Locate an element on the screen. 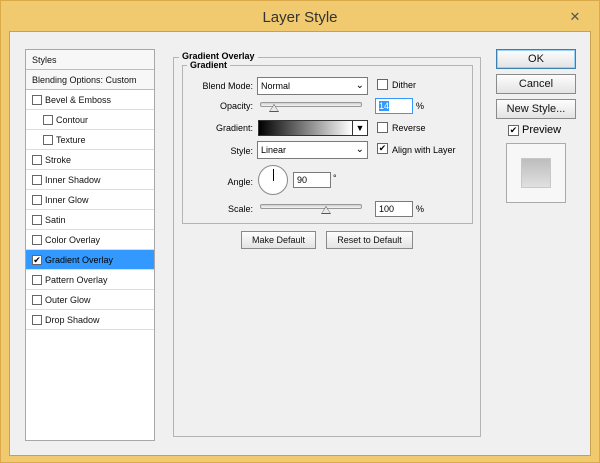 This screenshot has width=600, height=463. style-preview is located at coordinates (536, 173).